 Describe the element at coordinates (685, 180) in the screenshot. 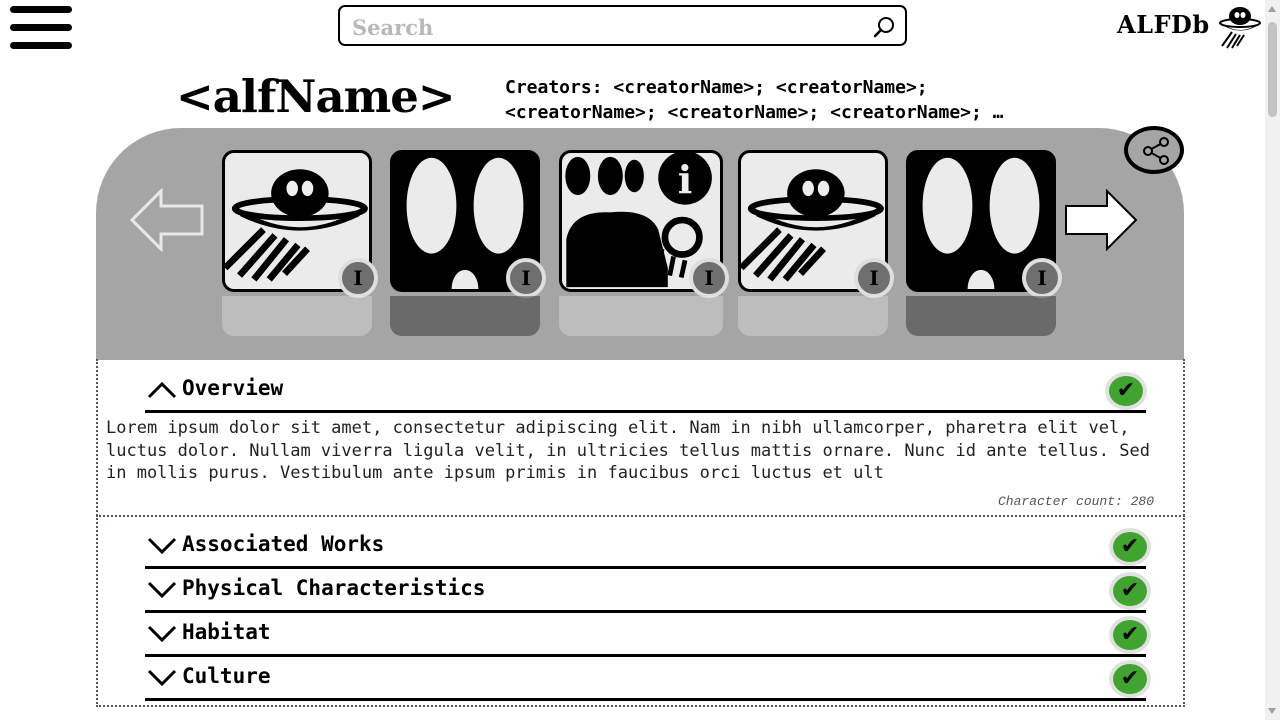

I see `svg-text: i` at that location.